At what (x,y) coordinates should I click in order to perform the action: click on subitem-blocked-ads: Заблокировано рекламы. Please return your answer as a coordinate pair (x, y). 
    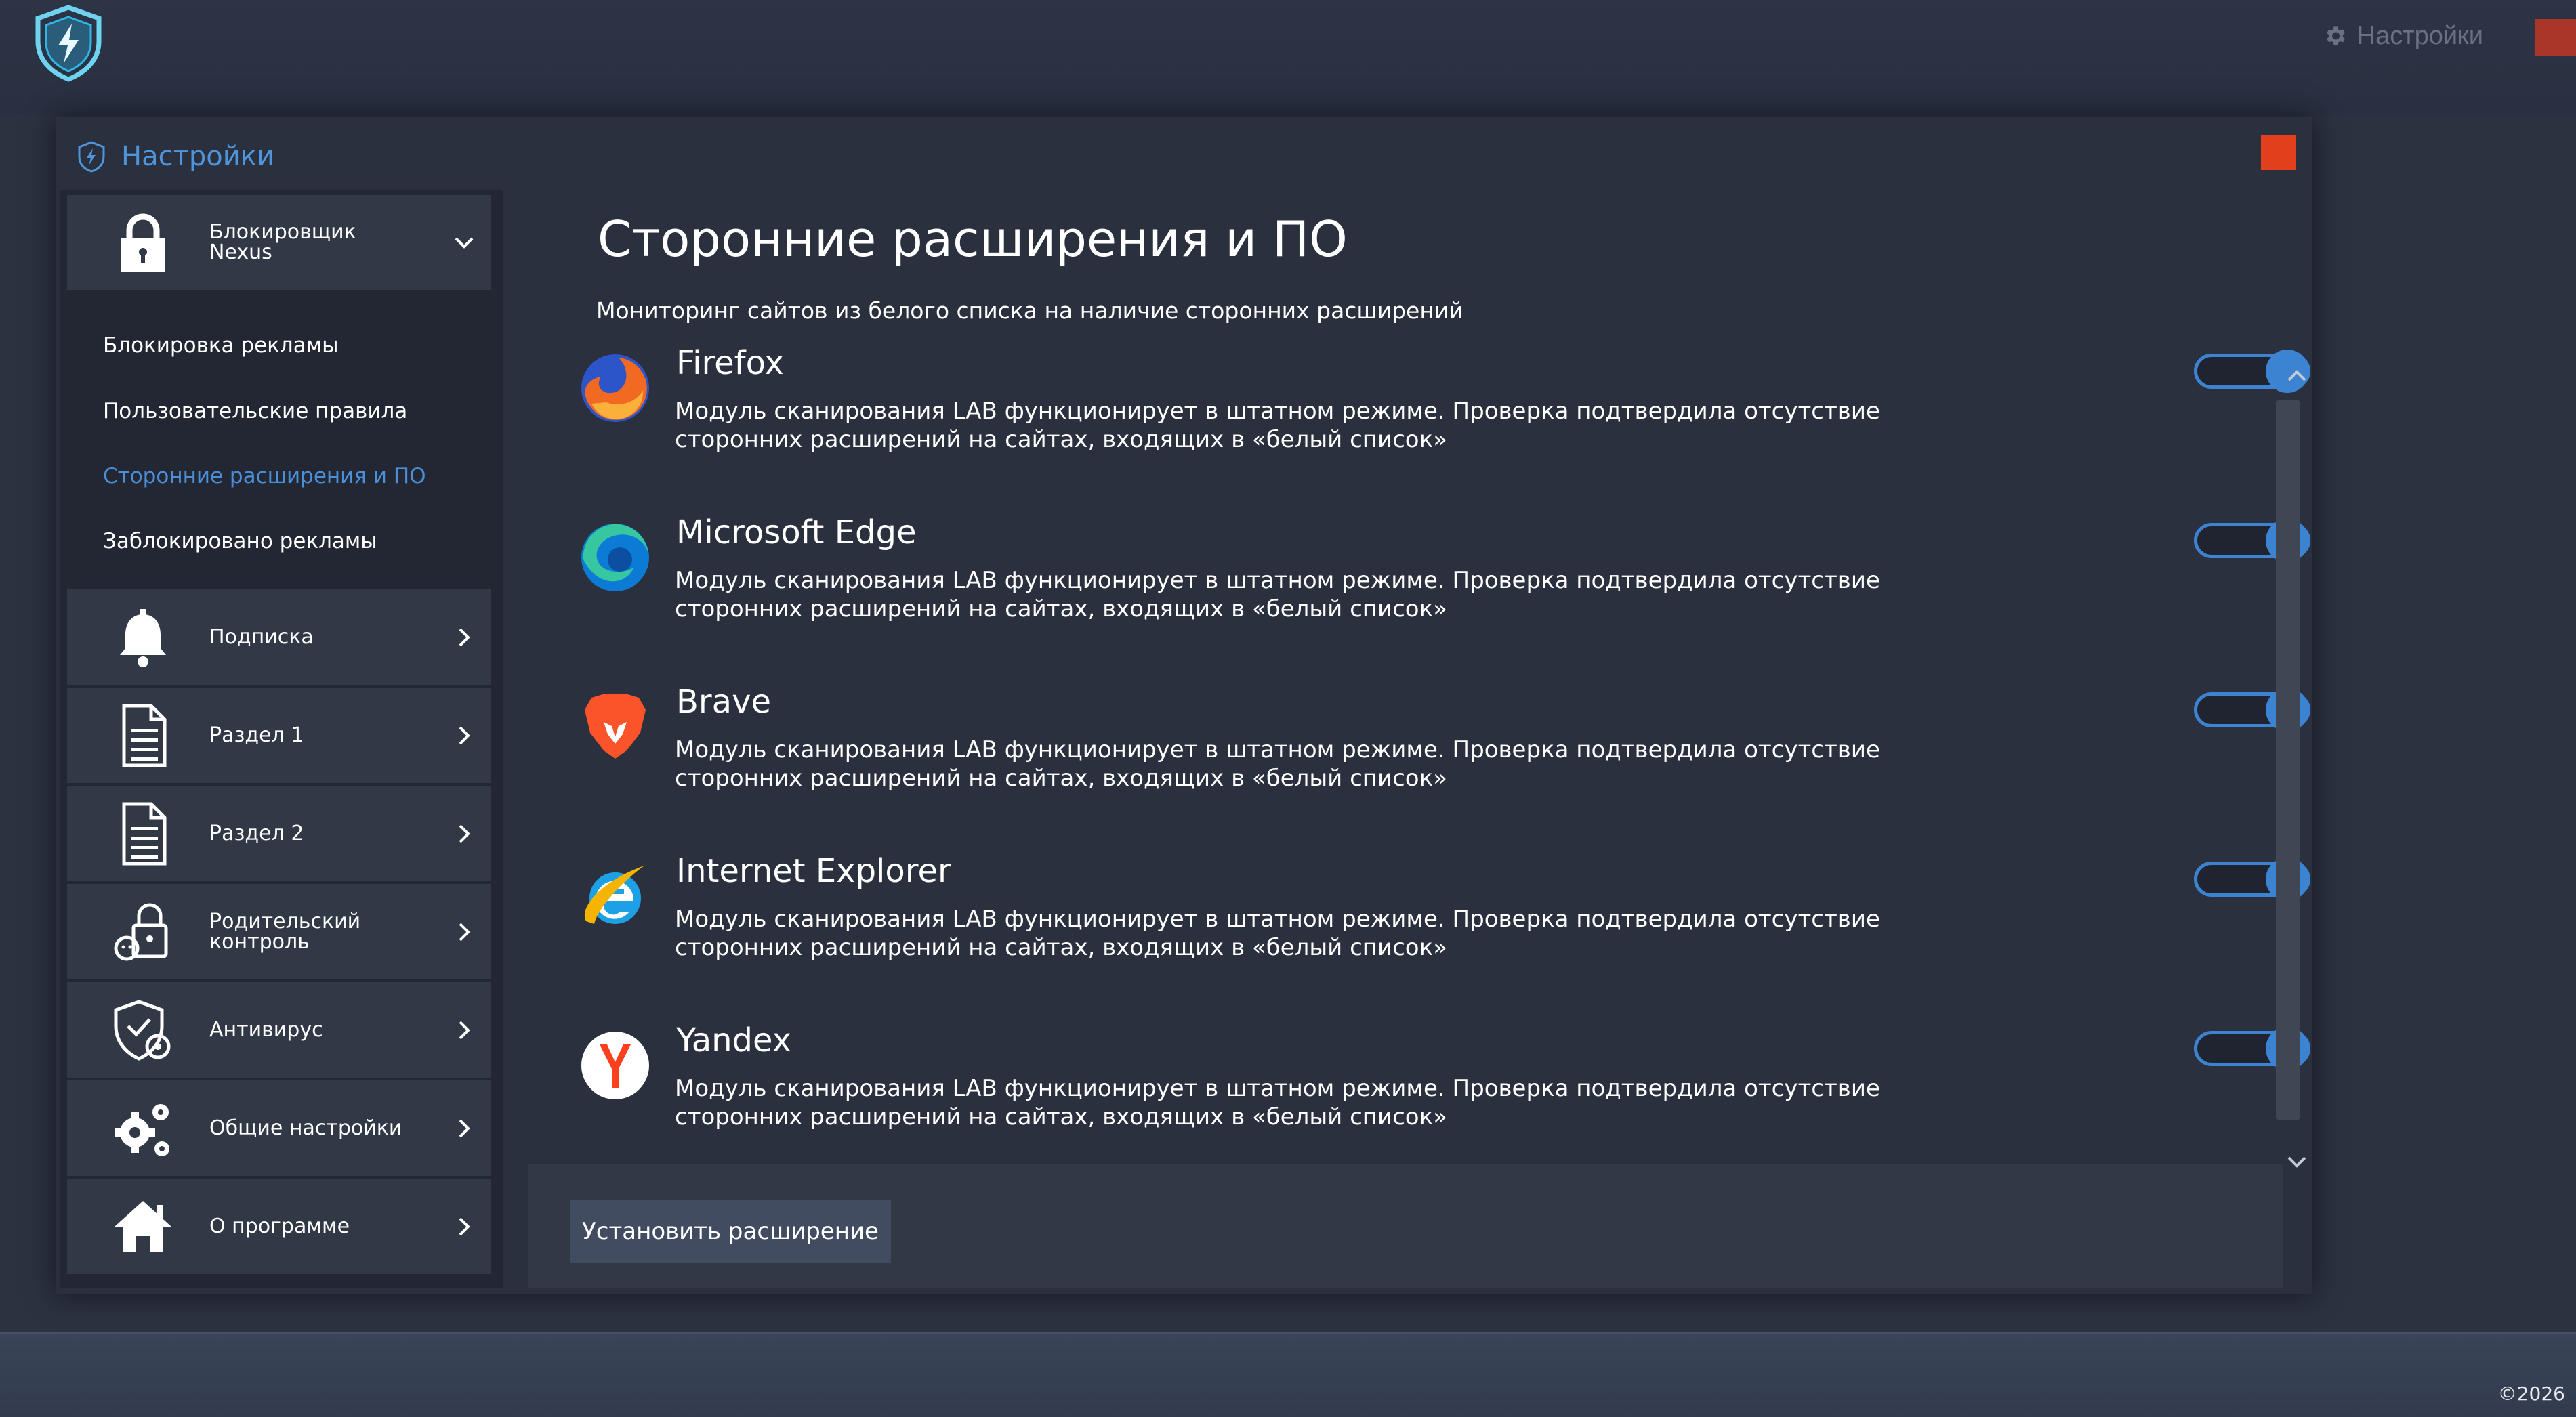
    Looking at the image, I should click on (240, 541).